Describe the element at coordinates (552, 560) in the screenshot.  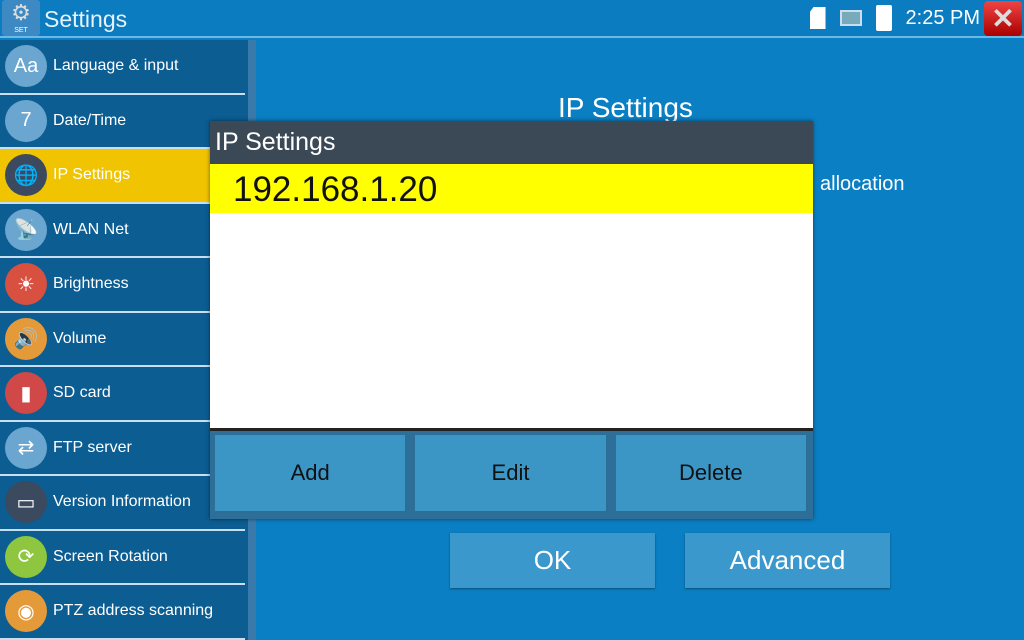
I see `ok-button: OK` at that location.